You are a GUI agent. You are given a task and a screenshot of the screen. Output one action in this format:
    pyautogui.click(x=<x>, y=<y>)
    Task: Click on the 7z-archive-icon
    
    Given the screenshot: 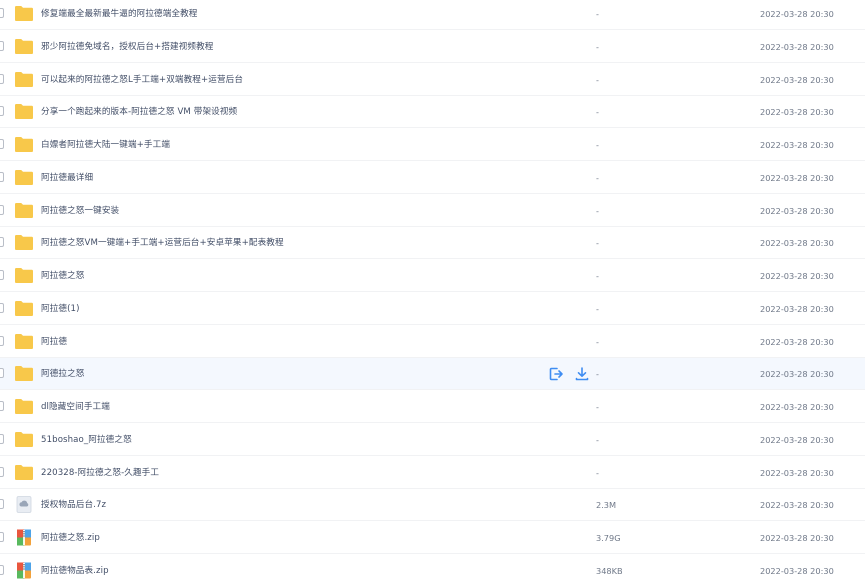 What is the action you would take?
    pyautogui.click(x=24, y=505)
    